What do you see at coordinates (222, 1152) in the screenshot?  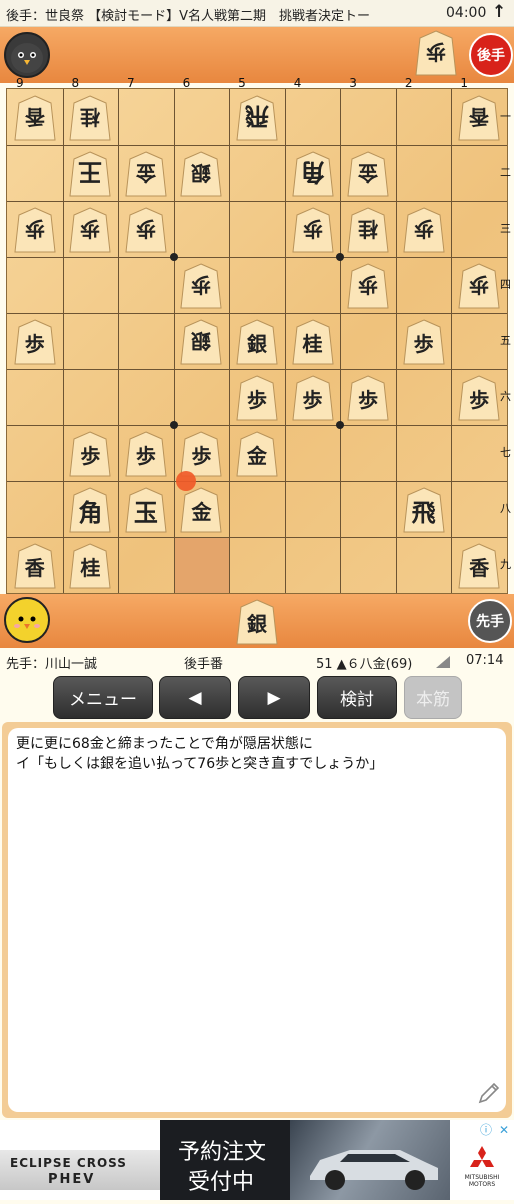 I see `ad-headline1: 予約注文` at bounding box center [222, 1152].